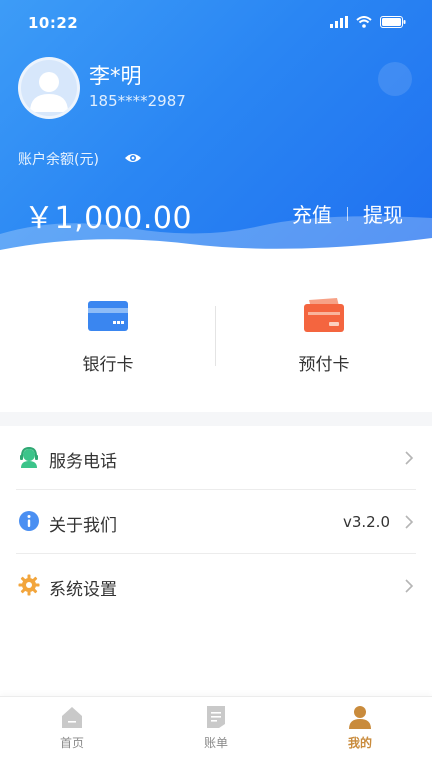 The image size is (432, 768). Describe the element at coordinates (393, 22) in the screenshot. I see `battery-icon` at that location.